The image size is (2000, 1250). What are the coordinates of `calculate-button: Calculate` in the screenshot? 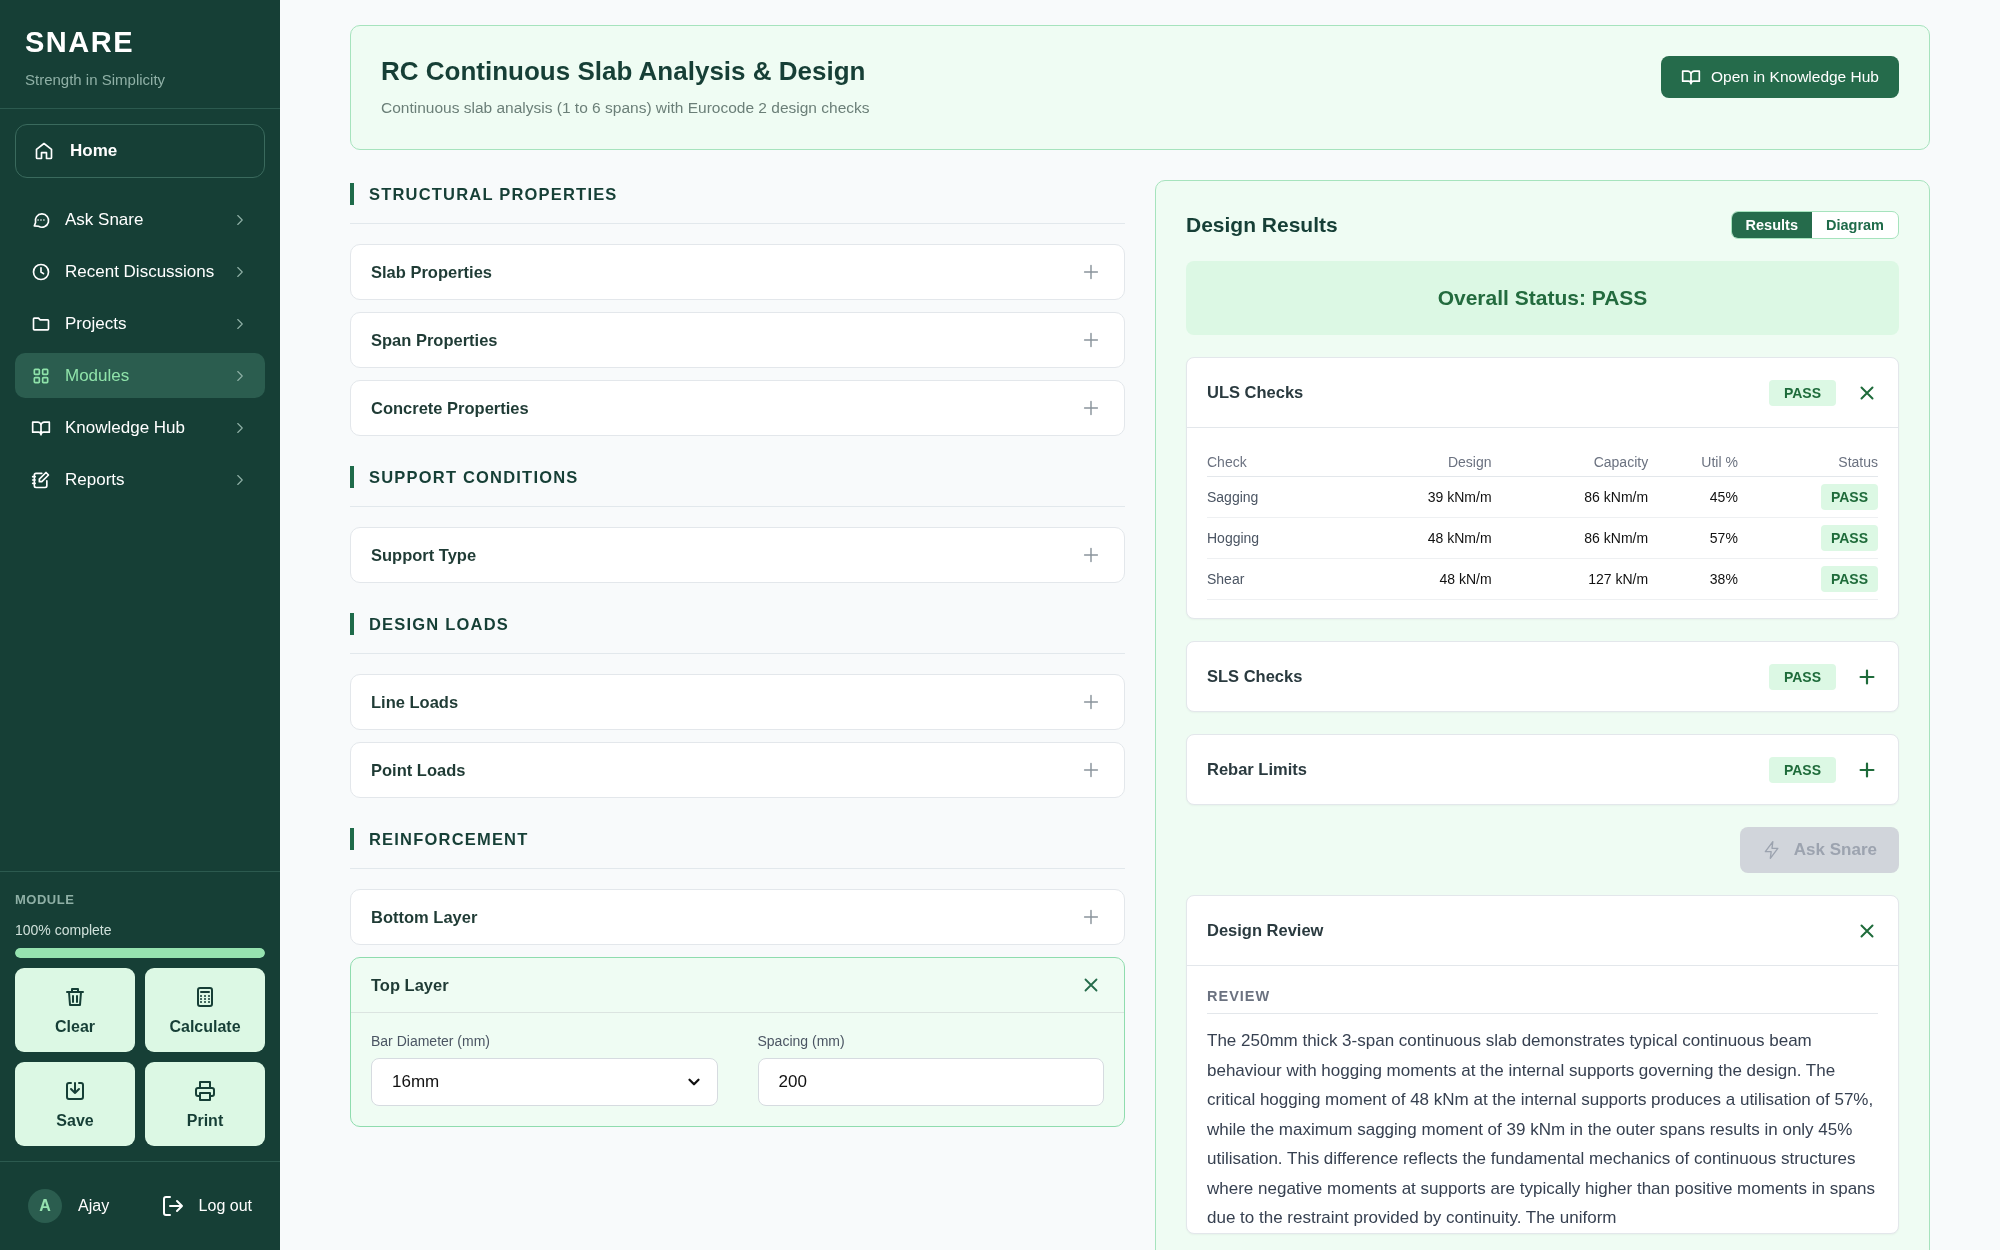 It's located at (205, 1010).